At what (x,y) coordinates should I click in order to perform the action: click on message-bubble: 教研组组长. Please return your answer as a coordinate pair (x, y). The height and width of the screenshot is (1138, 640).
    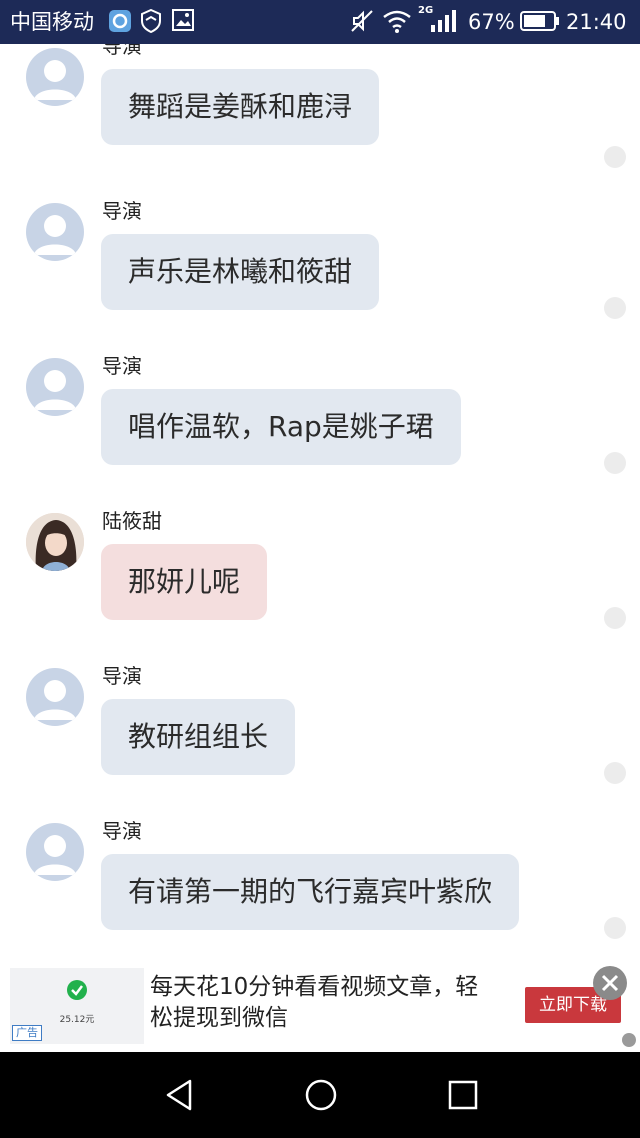
    Looking at the image, I should click on (198, 737).